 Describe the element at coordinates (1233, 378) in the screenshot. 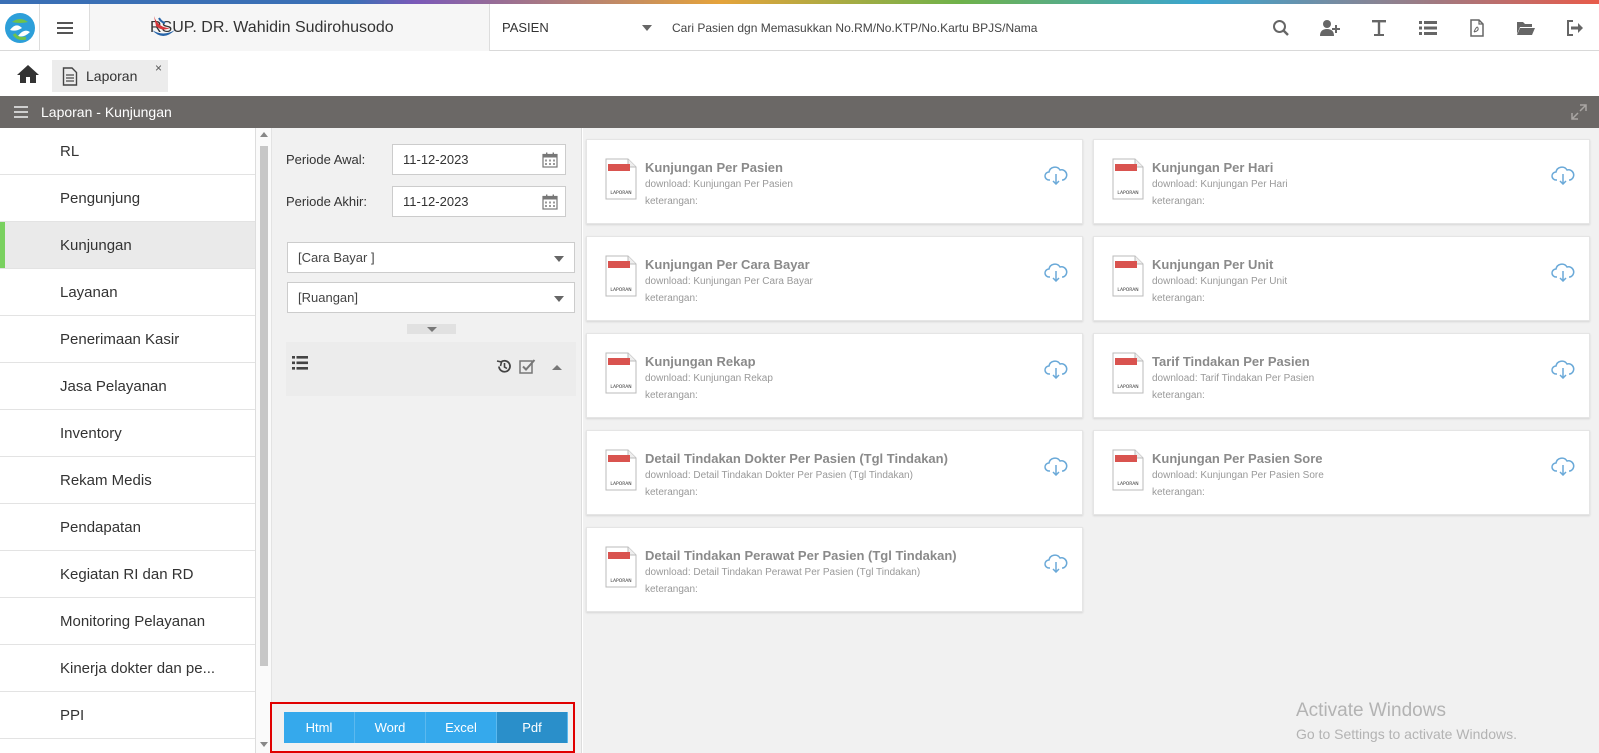

I see `report-download-text: download: Tarif Tindakan Per Pasien` at that location.